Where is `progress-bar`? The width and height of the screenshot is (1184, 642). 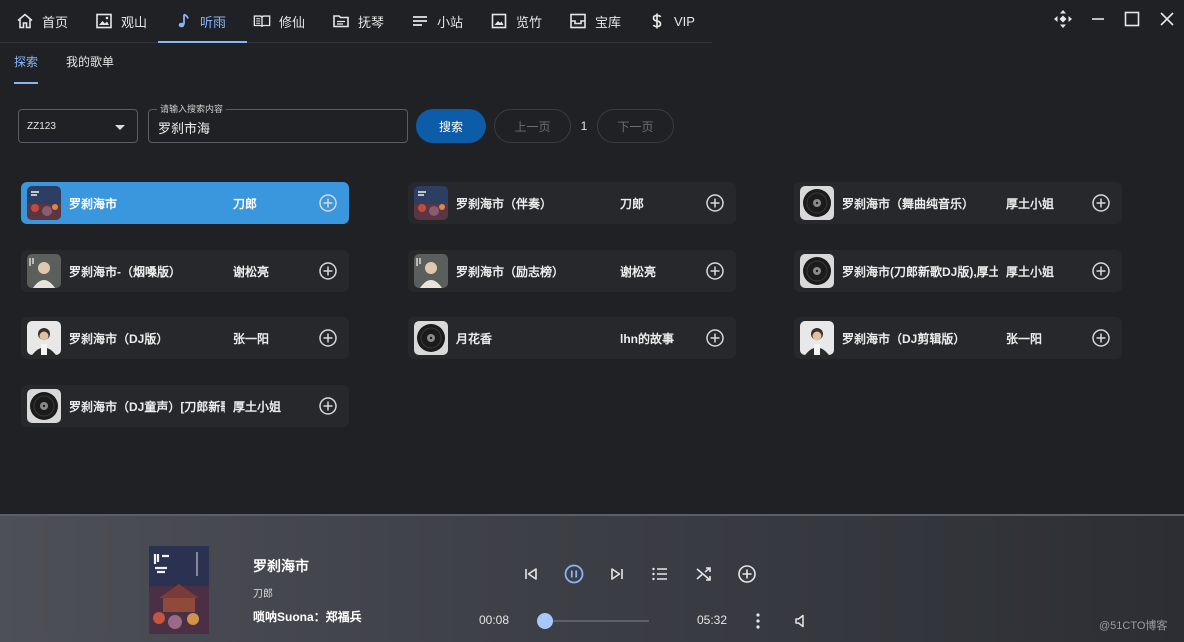
progress-bar is located at coordinates (597, 621).